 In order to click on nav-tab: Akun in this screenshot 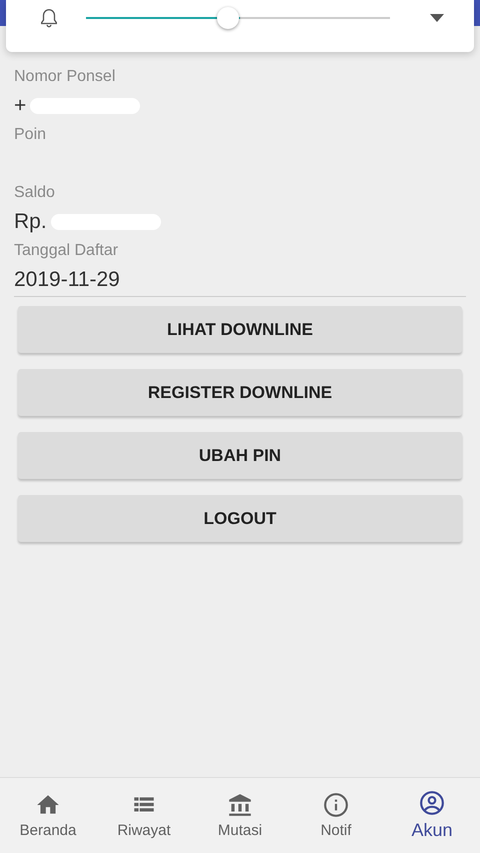, I will do `click(432, 815)`.